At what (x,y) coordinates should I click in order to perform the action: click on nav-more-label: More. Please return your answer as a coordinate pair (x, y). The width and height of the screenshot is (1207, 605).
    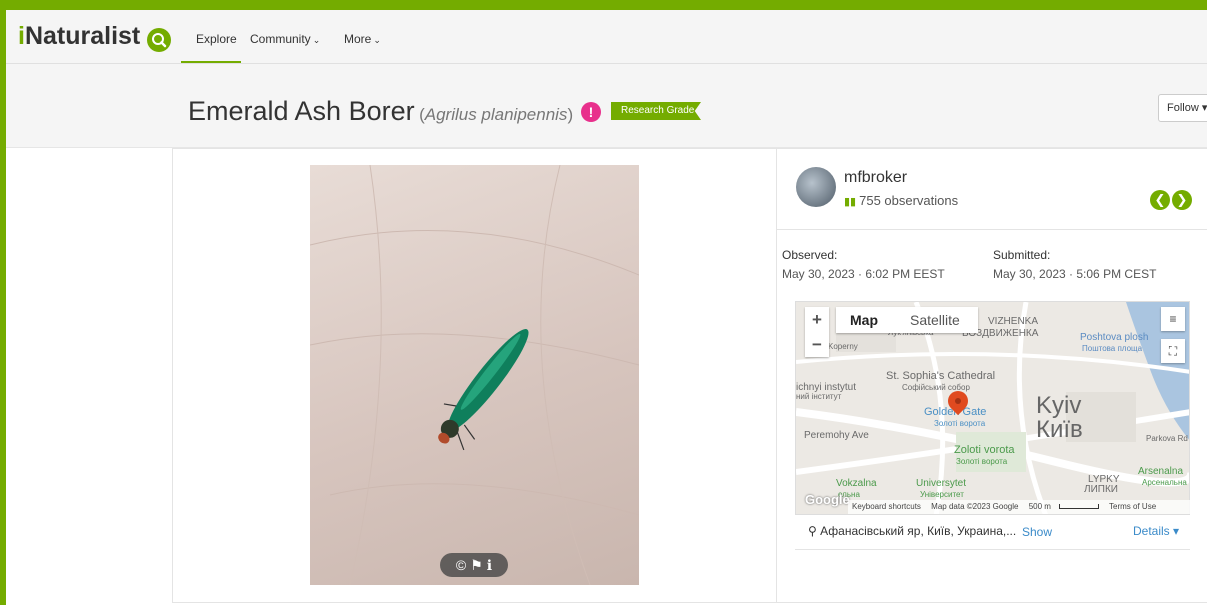
    Looking at the image, I should click on (358, 39).